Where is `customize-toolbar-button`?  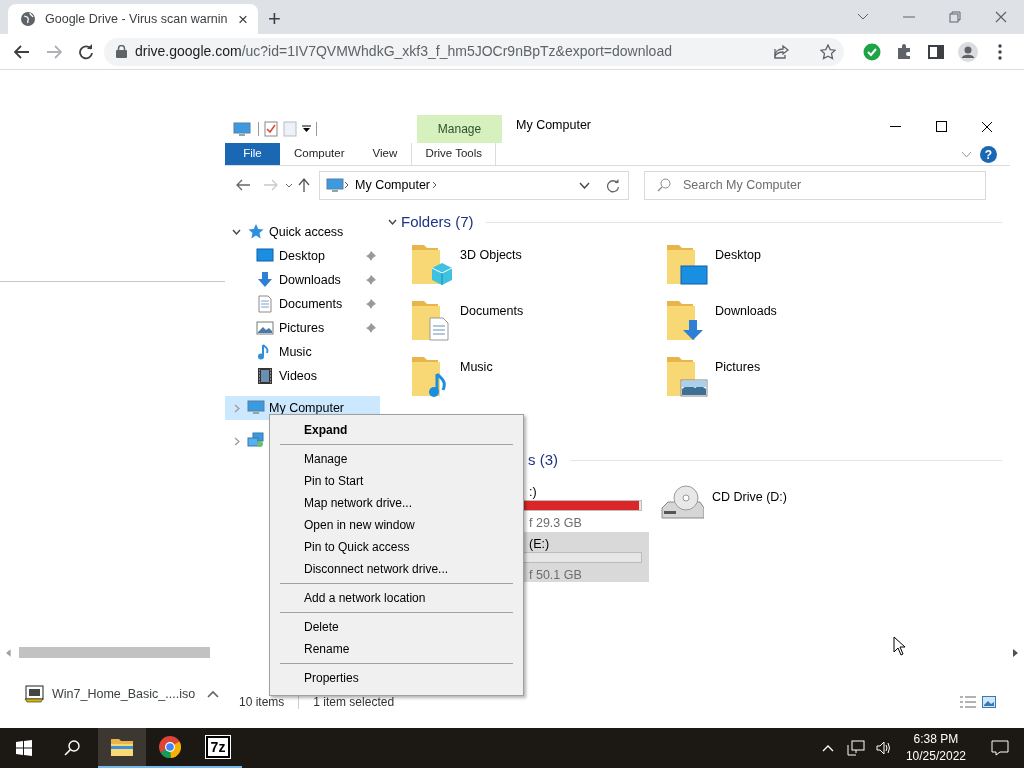 customize-toolbar-button is located at coordinates (306, 129).